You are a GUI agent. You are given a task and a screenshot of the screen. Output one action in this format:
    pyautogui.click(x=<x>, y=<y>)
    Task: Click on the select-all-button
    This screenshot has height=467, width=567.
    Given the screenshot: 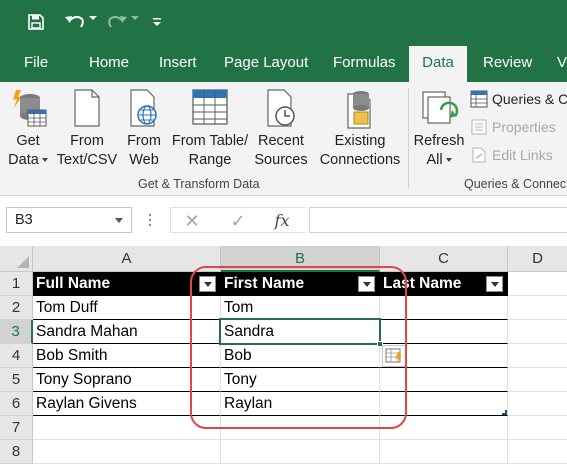 What is the action you would take?
    pyautogui.click(x=16, y=259)
    